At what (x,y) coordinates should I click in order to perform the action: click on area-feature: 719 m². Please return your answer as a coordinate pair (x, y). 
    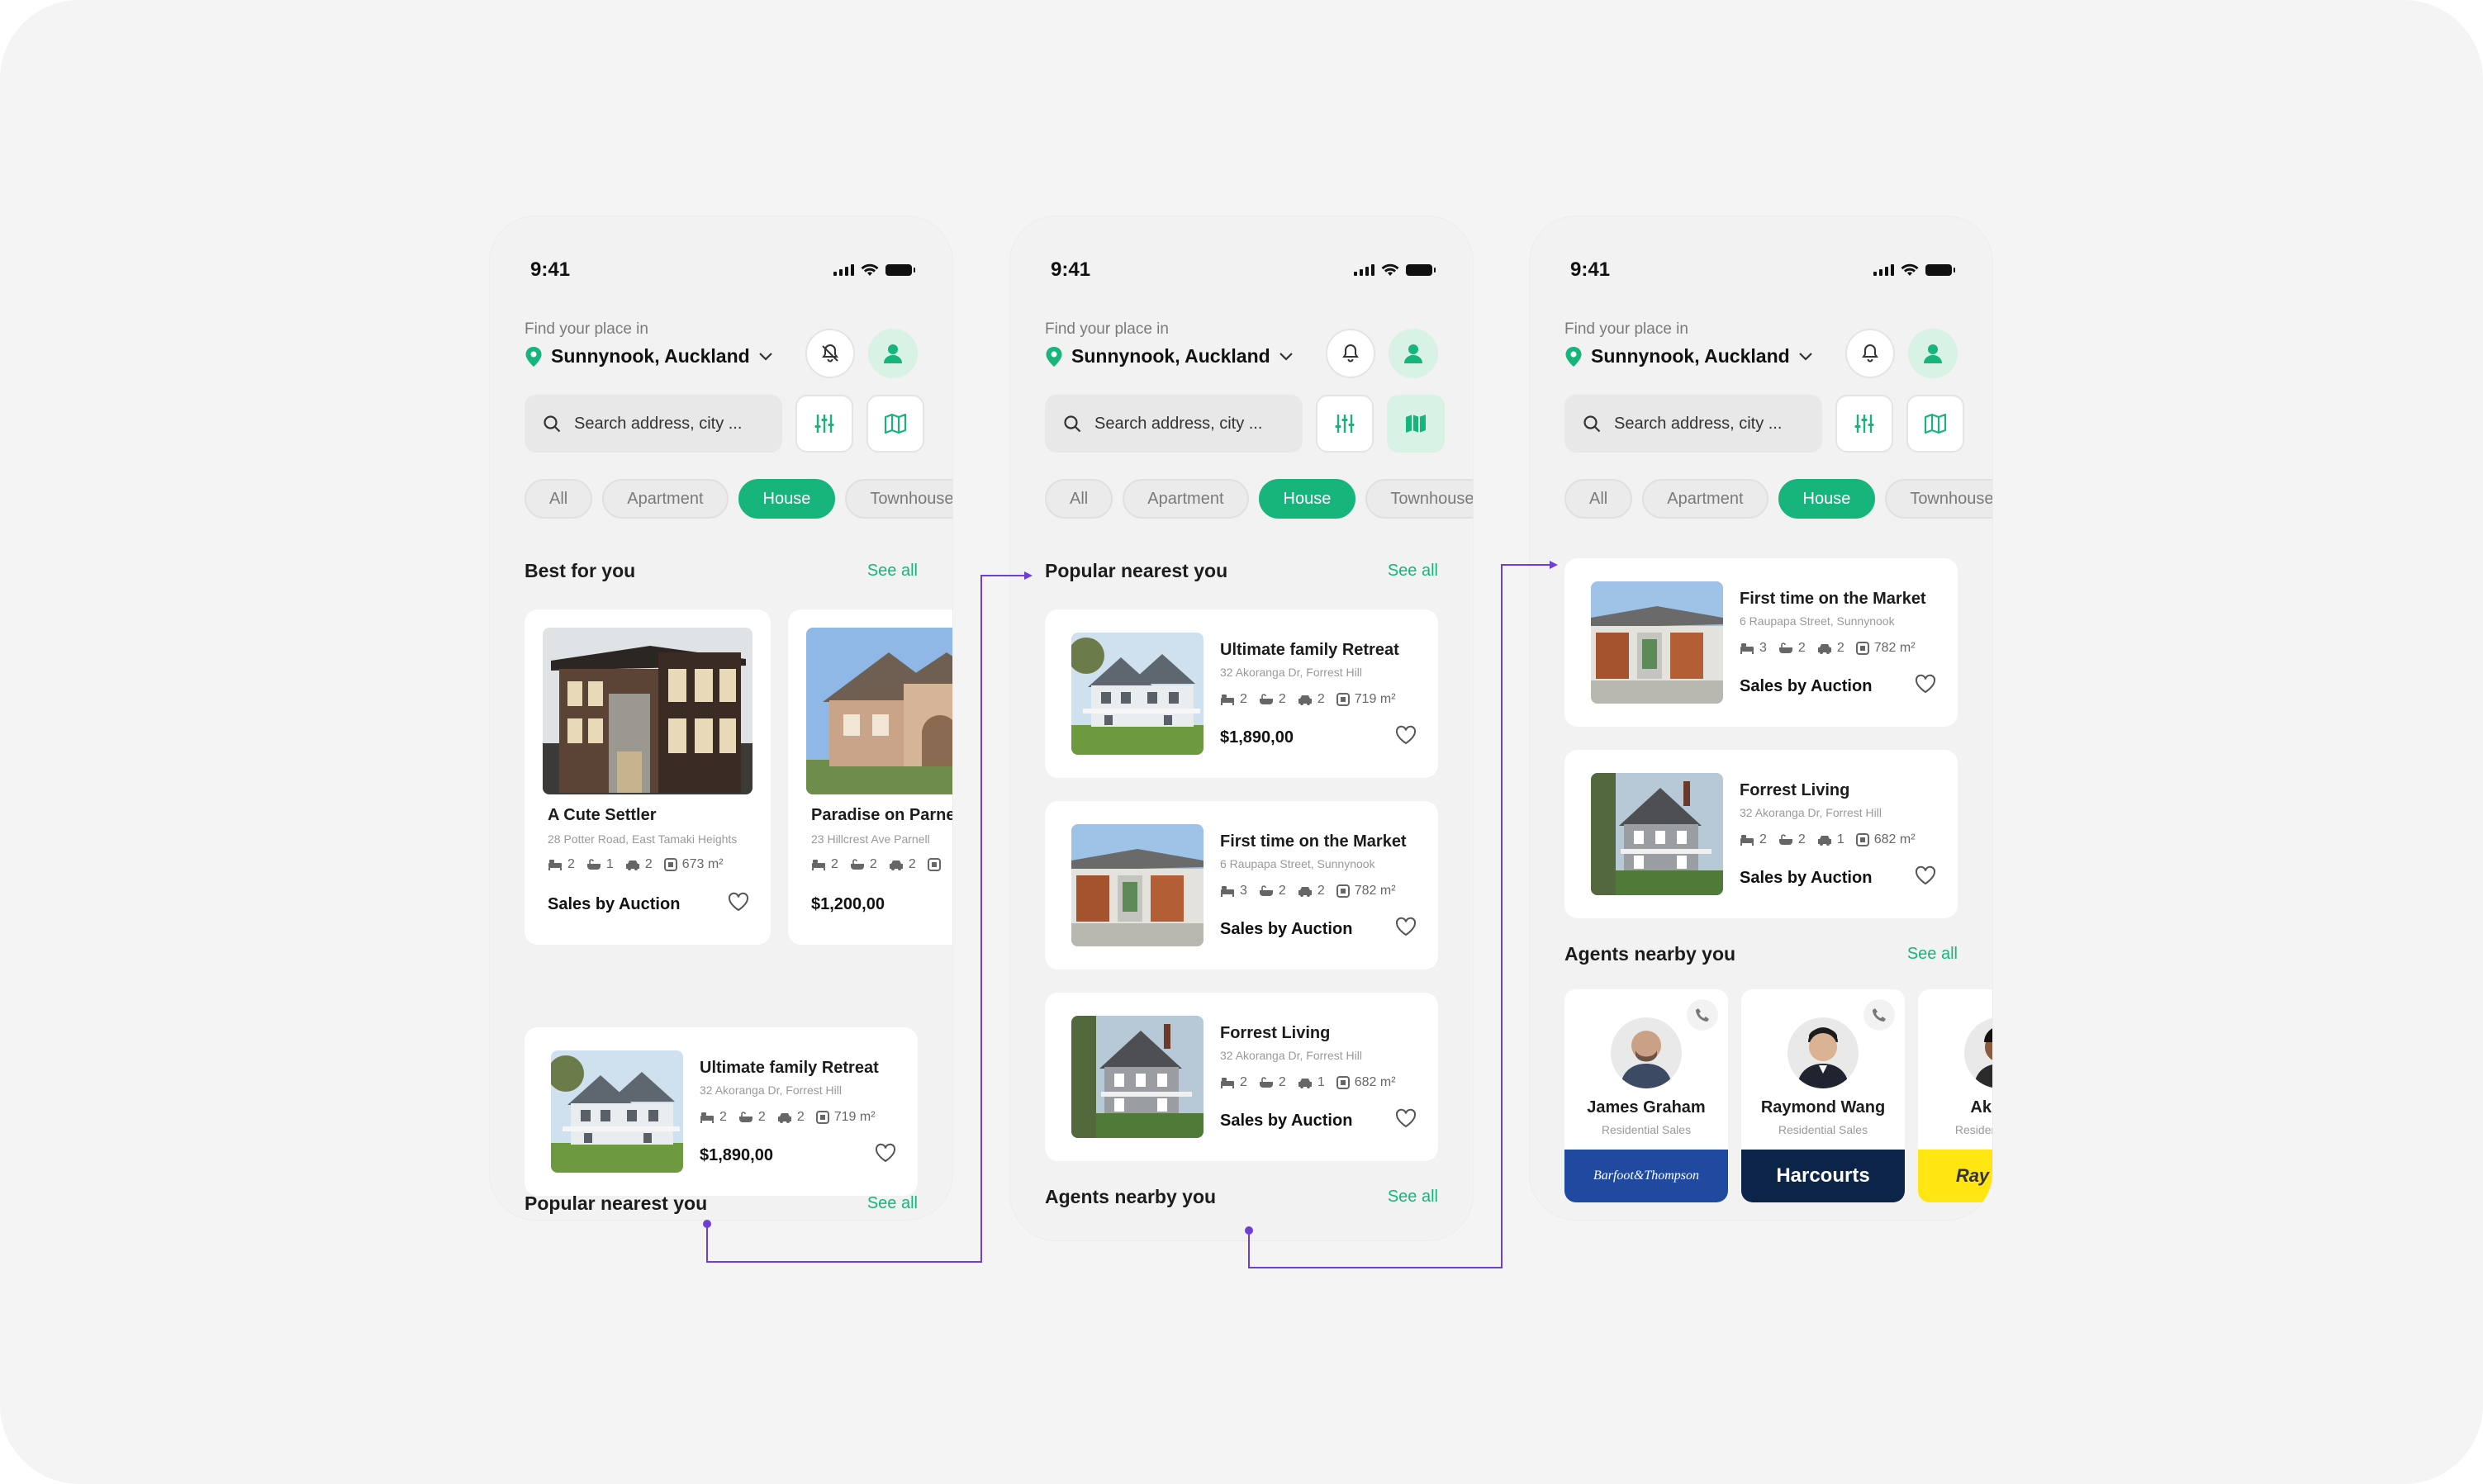
    Looking at the image, I should click on (845, 1117).